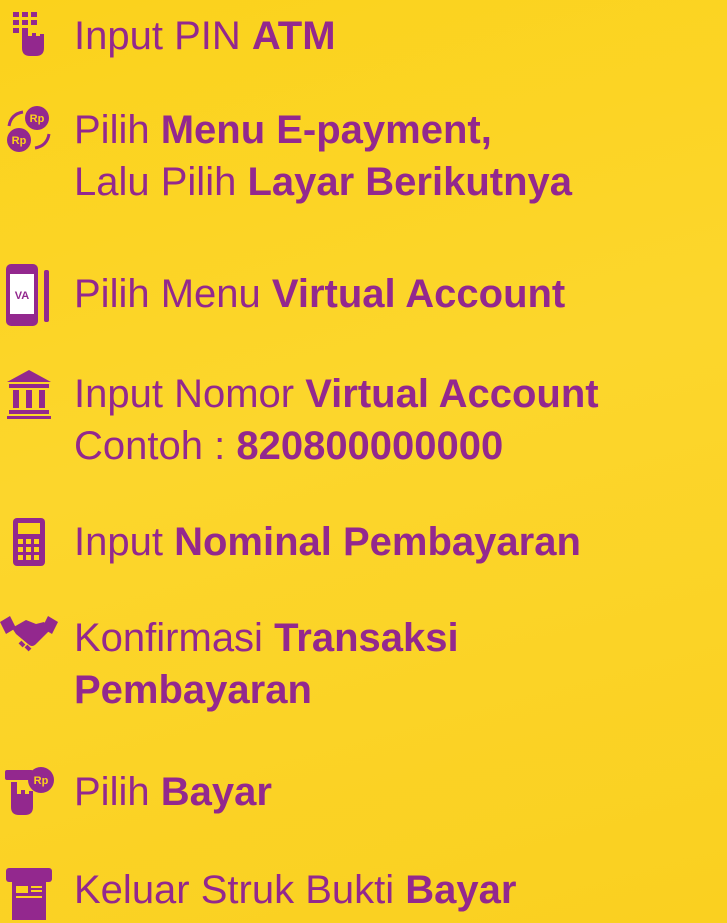 This screenshot has width=727, height=923. I want to click on step-text: Input PIN ATM, so click(205, 36).